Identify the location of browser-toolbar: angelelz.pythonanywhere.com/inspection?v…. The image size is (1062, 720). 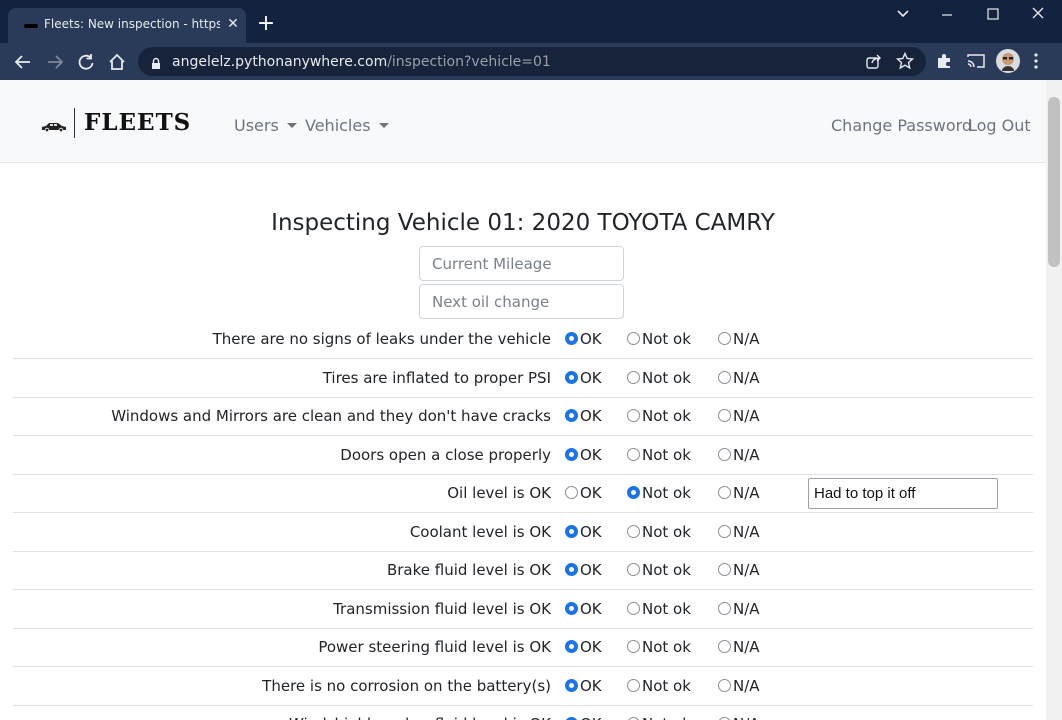
(531, 61).